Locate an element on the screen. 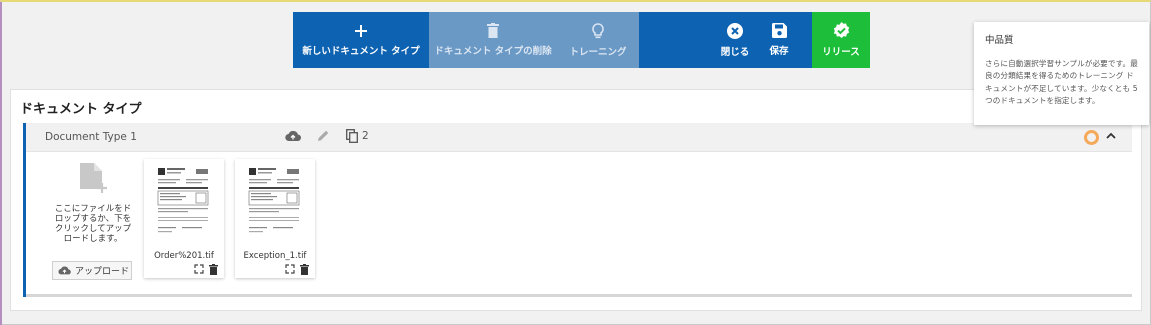 This screenshot has height=325, width=1151. panel-title: ドキュメント タイプ is located at coordinates (81, 109).